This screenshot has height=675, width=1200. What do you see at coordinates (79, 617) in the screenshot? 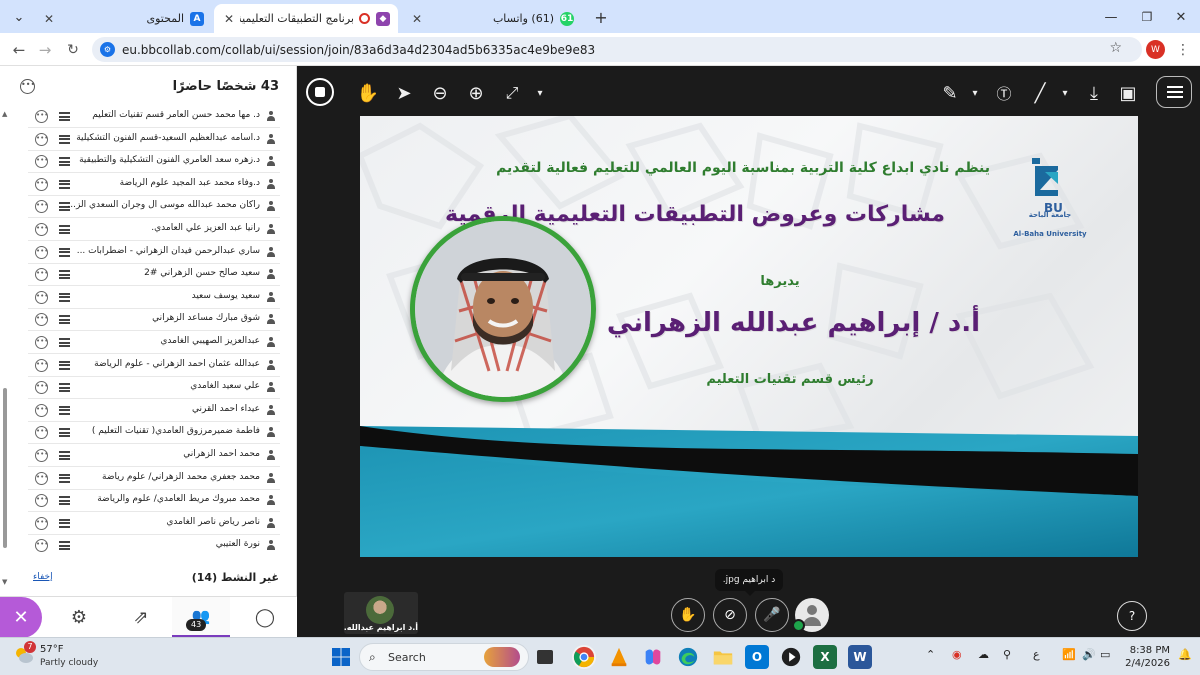
I see `settings-gear-icon: ⚙` at bounding box center [79, 617].